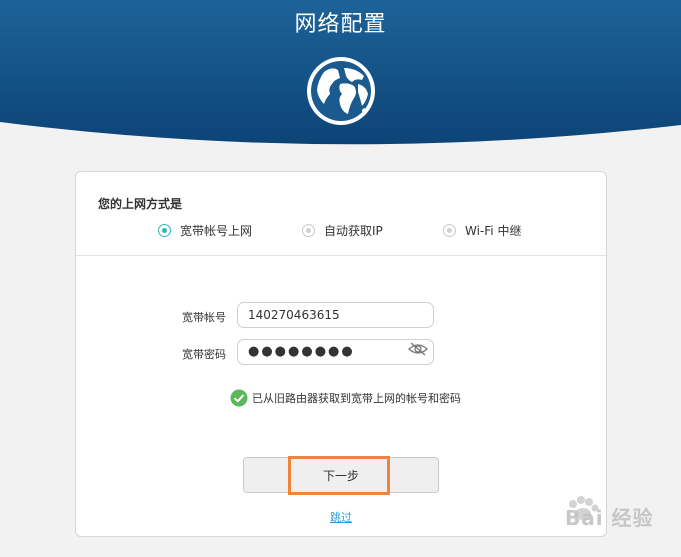 Image resolution: width=681 pixels, height=557 pixels. I want to click on eye-slash-icon, so click(418, 349).